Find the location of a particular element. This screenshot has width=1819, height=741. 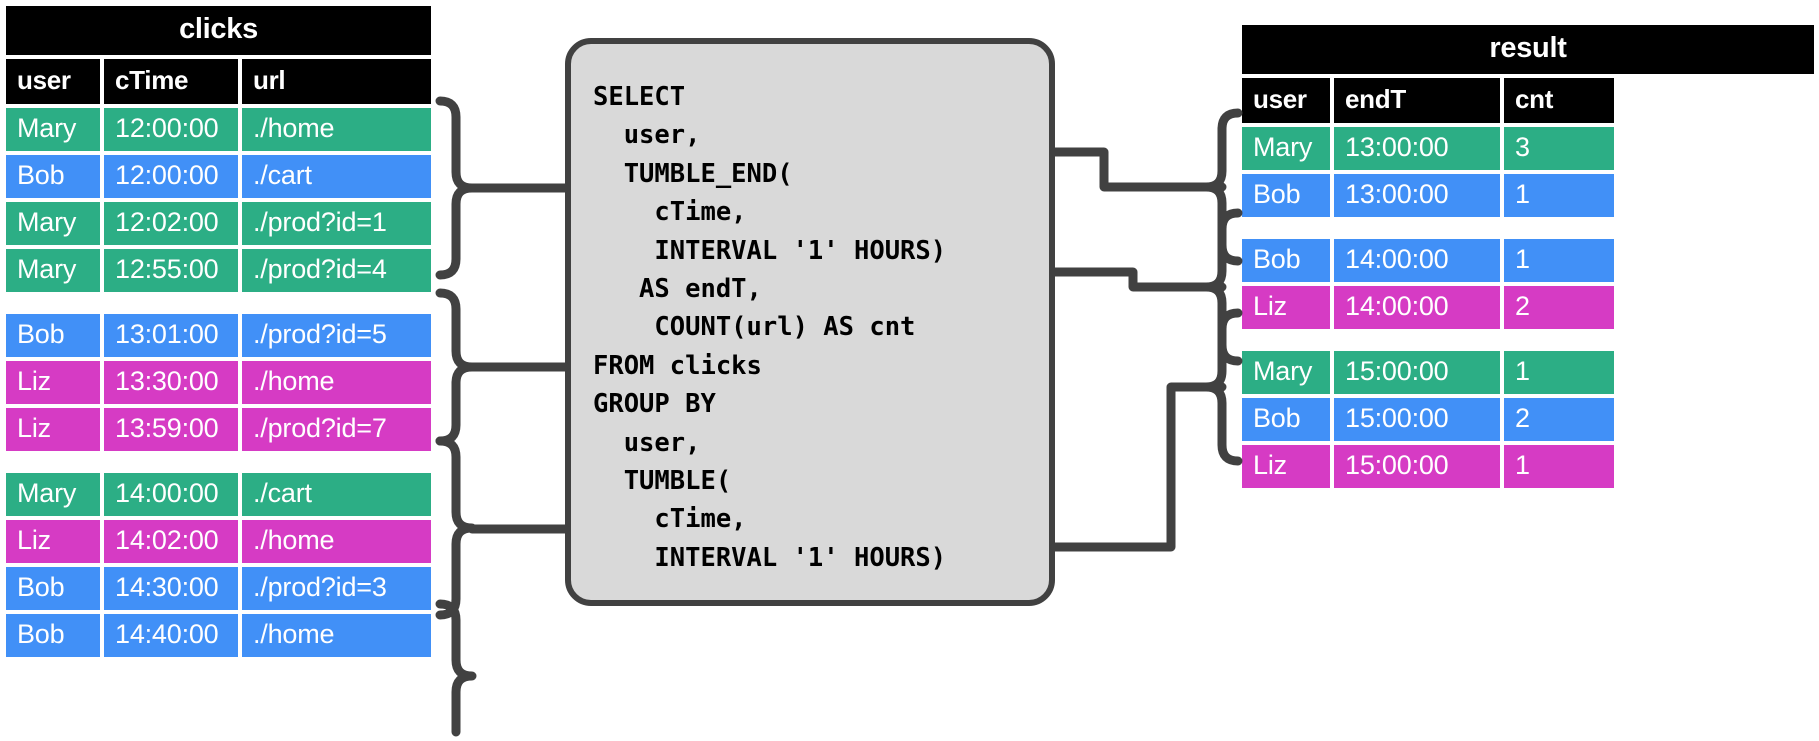

clicks-header-user: user is located at coordinates (53, 81).